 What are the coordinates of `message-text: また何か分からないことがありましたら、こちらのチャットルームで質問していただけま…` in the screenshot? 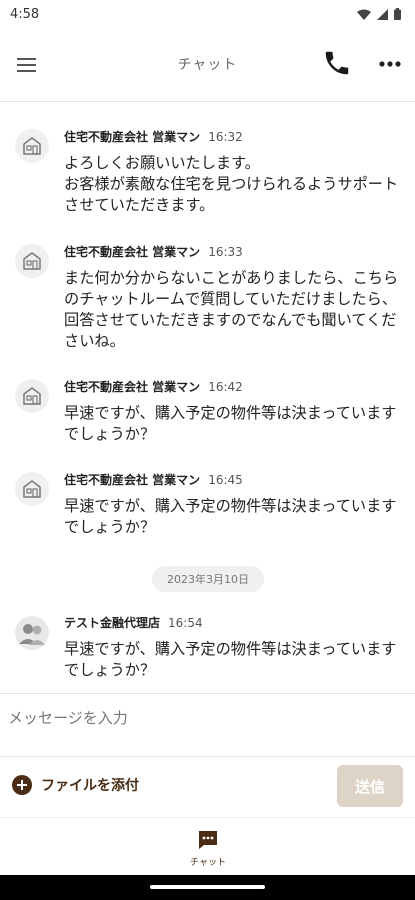 It's located at (231, 309).